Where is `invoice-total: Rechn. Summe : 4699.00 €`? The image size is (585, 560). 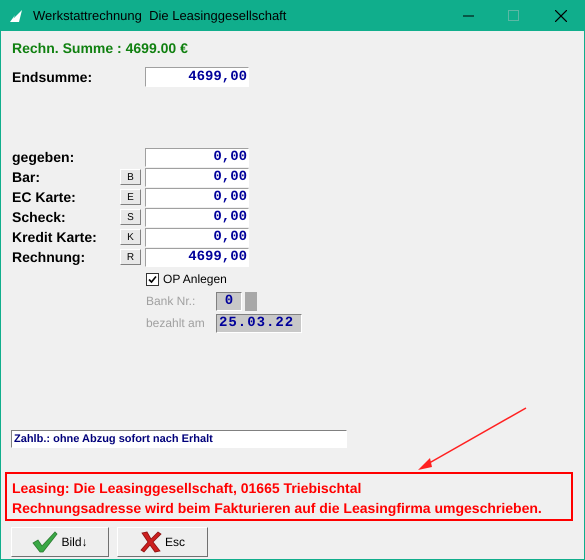 invoice-total: Rechn. Summe : 4699.00 € is located at coordinates (100, 48).